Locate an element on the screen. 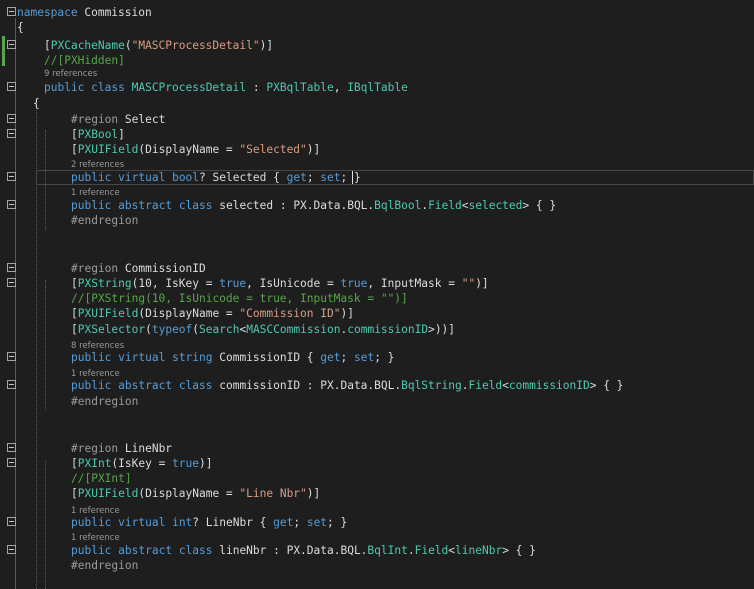 The width and height of the screenshot is (754, 589). code-token: LineNbr is located at coordinates (145, 448).